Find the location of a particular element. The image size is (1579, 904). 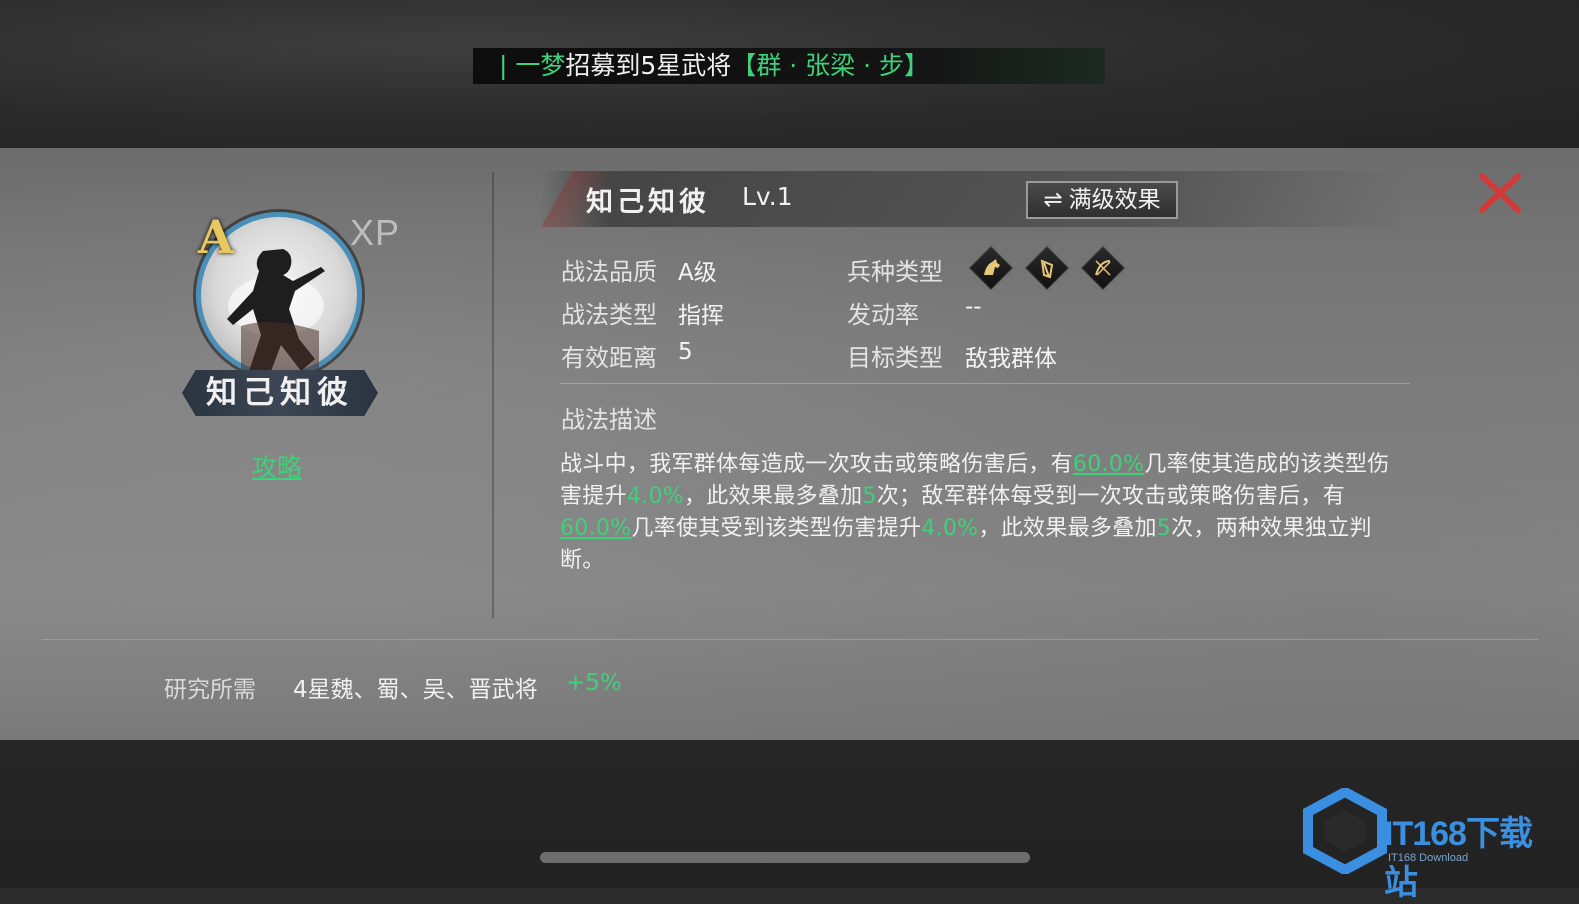

broadcast-bar: | is located at coordinates (503, 65).